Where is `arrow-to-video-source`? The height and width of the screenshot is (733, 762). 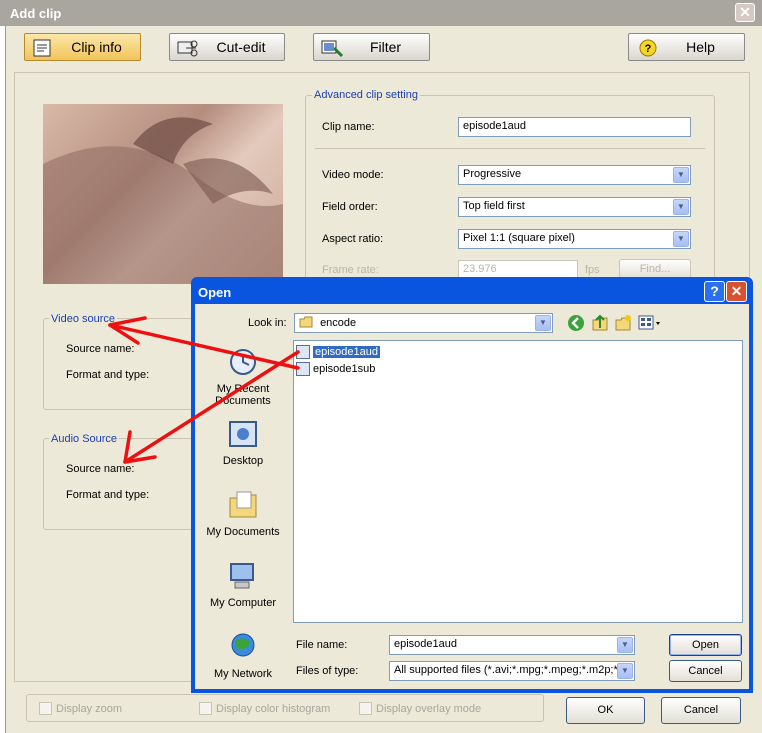
arrow-to-video-source is located at coordinates (204, 346).